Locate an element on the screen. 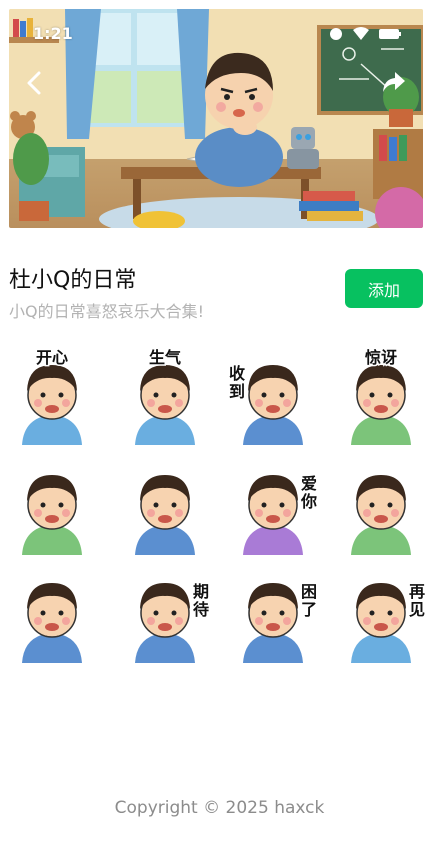 The height and width of the screenshot is (861, 439). sticker-caption: 开心 is located at coordinates (52, 357).